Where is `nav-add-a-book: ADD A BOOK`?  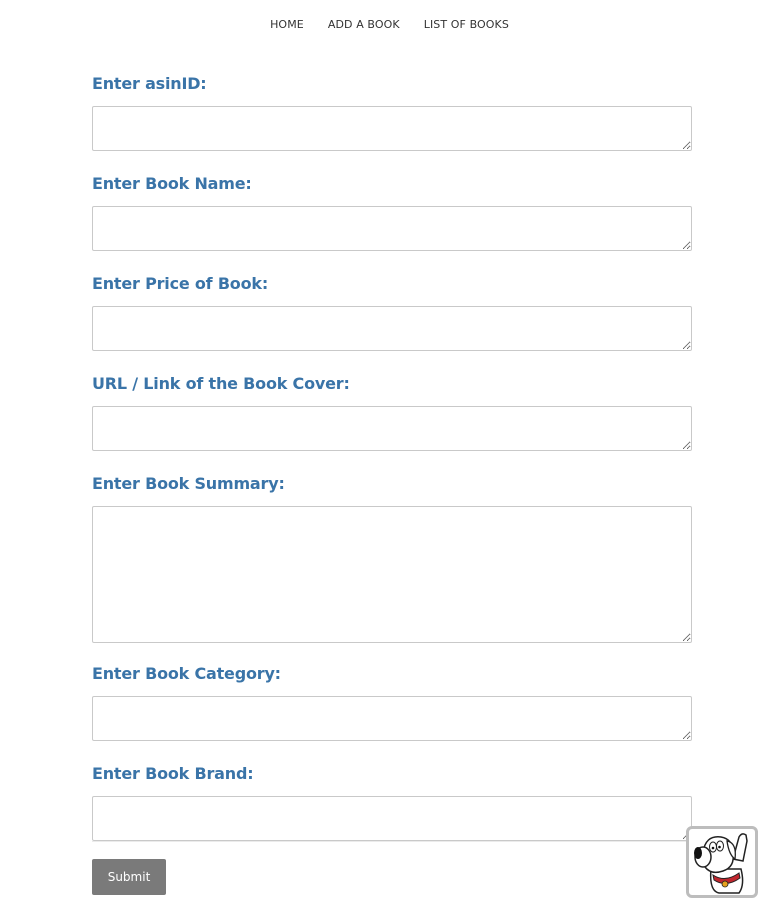
nav-add-a-book: ADD A BOOK is located at coordinates (364, 25).